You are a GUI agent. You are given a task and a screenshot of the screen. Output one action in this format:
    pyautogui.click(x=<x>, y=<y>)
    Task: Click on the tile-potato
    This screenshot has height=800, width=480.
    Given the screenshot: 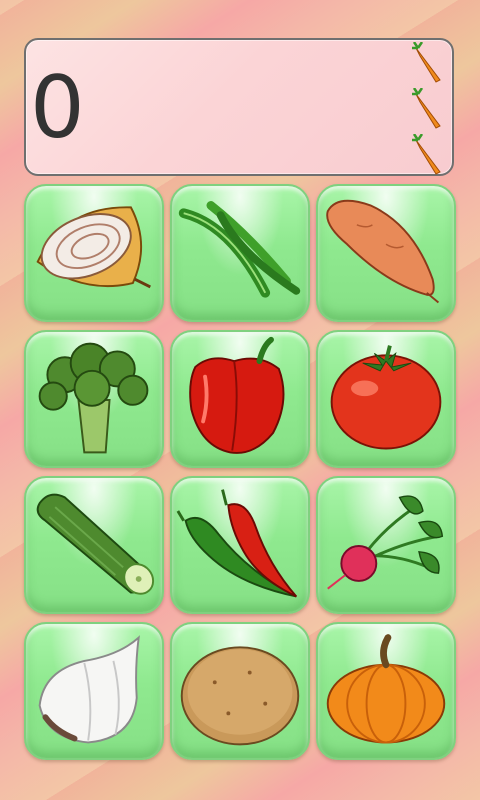 What is the action you would take?
    pyautogui.click(x=240, y=691)
    